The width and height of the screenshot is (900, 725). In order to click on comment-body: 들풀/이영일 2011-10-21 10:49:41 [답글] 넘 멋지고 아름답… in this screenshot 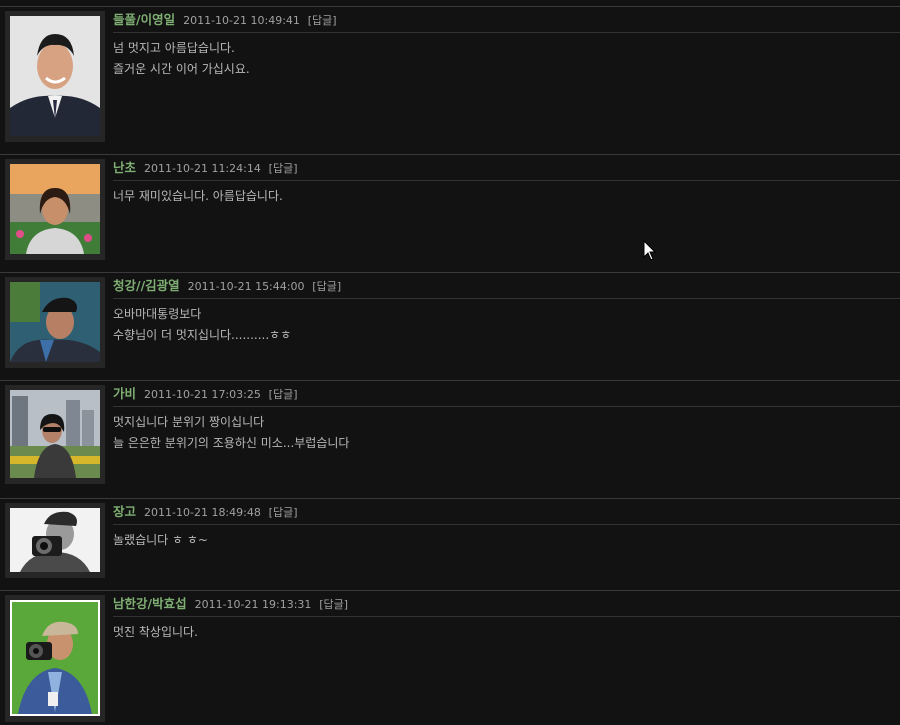, I will do `click(506, 43)`.